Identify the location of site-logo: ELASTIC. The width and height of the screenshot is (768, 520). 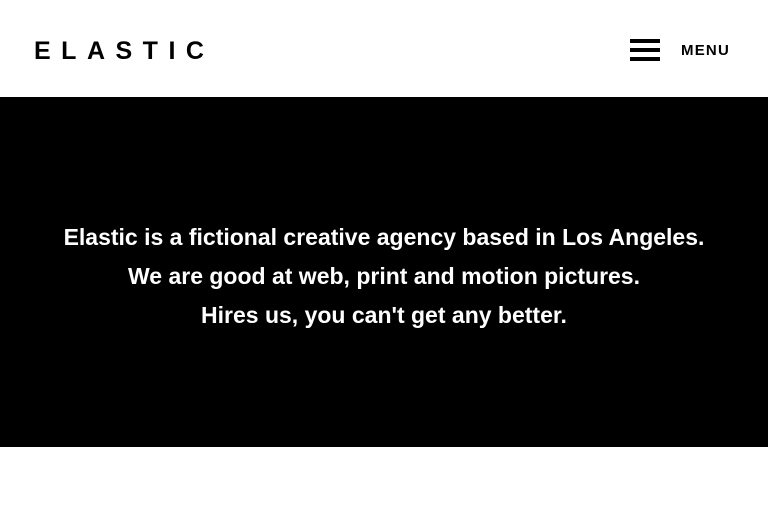
(124, 51).